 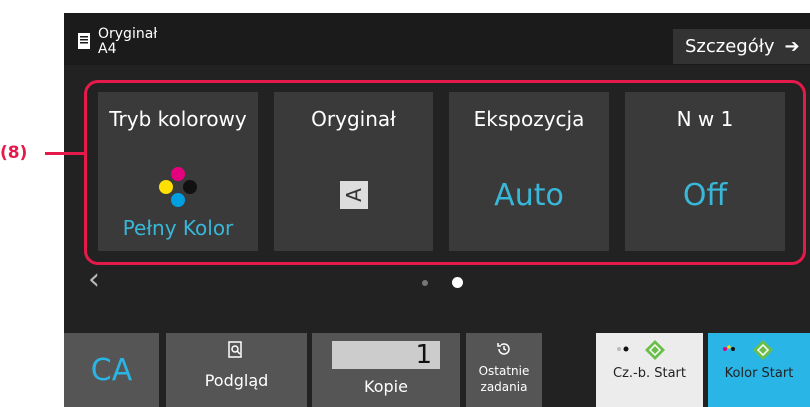 I want to click on bw-start-button: Cz.-b. Start, so click(x=649, y=370).